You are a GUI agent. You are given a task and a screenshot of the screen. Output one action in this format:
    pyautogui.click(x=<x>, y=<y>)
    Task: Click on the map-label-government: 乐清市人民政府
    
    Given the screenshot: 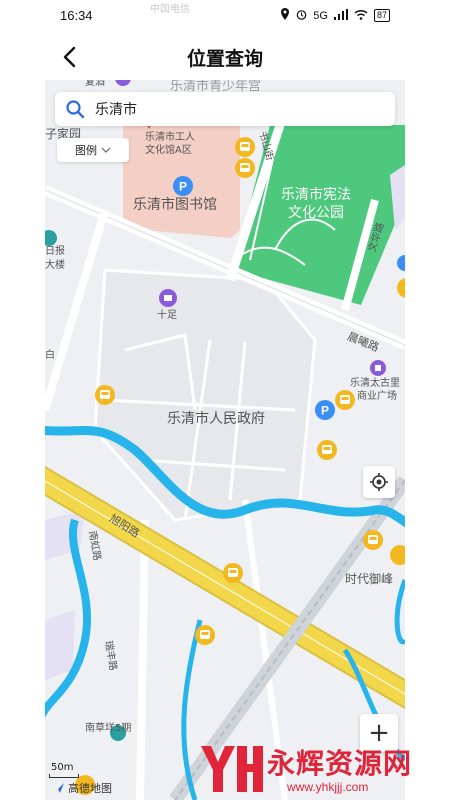 What is the action you would take?
    pyautogui.click(x=216, y=419)
    